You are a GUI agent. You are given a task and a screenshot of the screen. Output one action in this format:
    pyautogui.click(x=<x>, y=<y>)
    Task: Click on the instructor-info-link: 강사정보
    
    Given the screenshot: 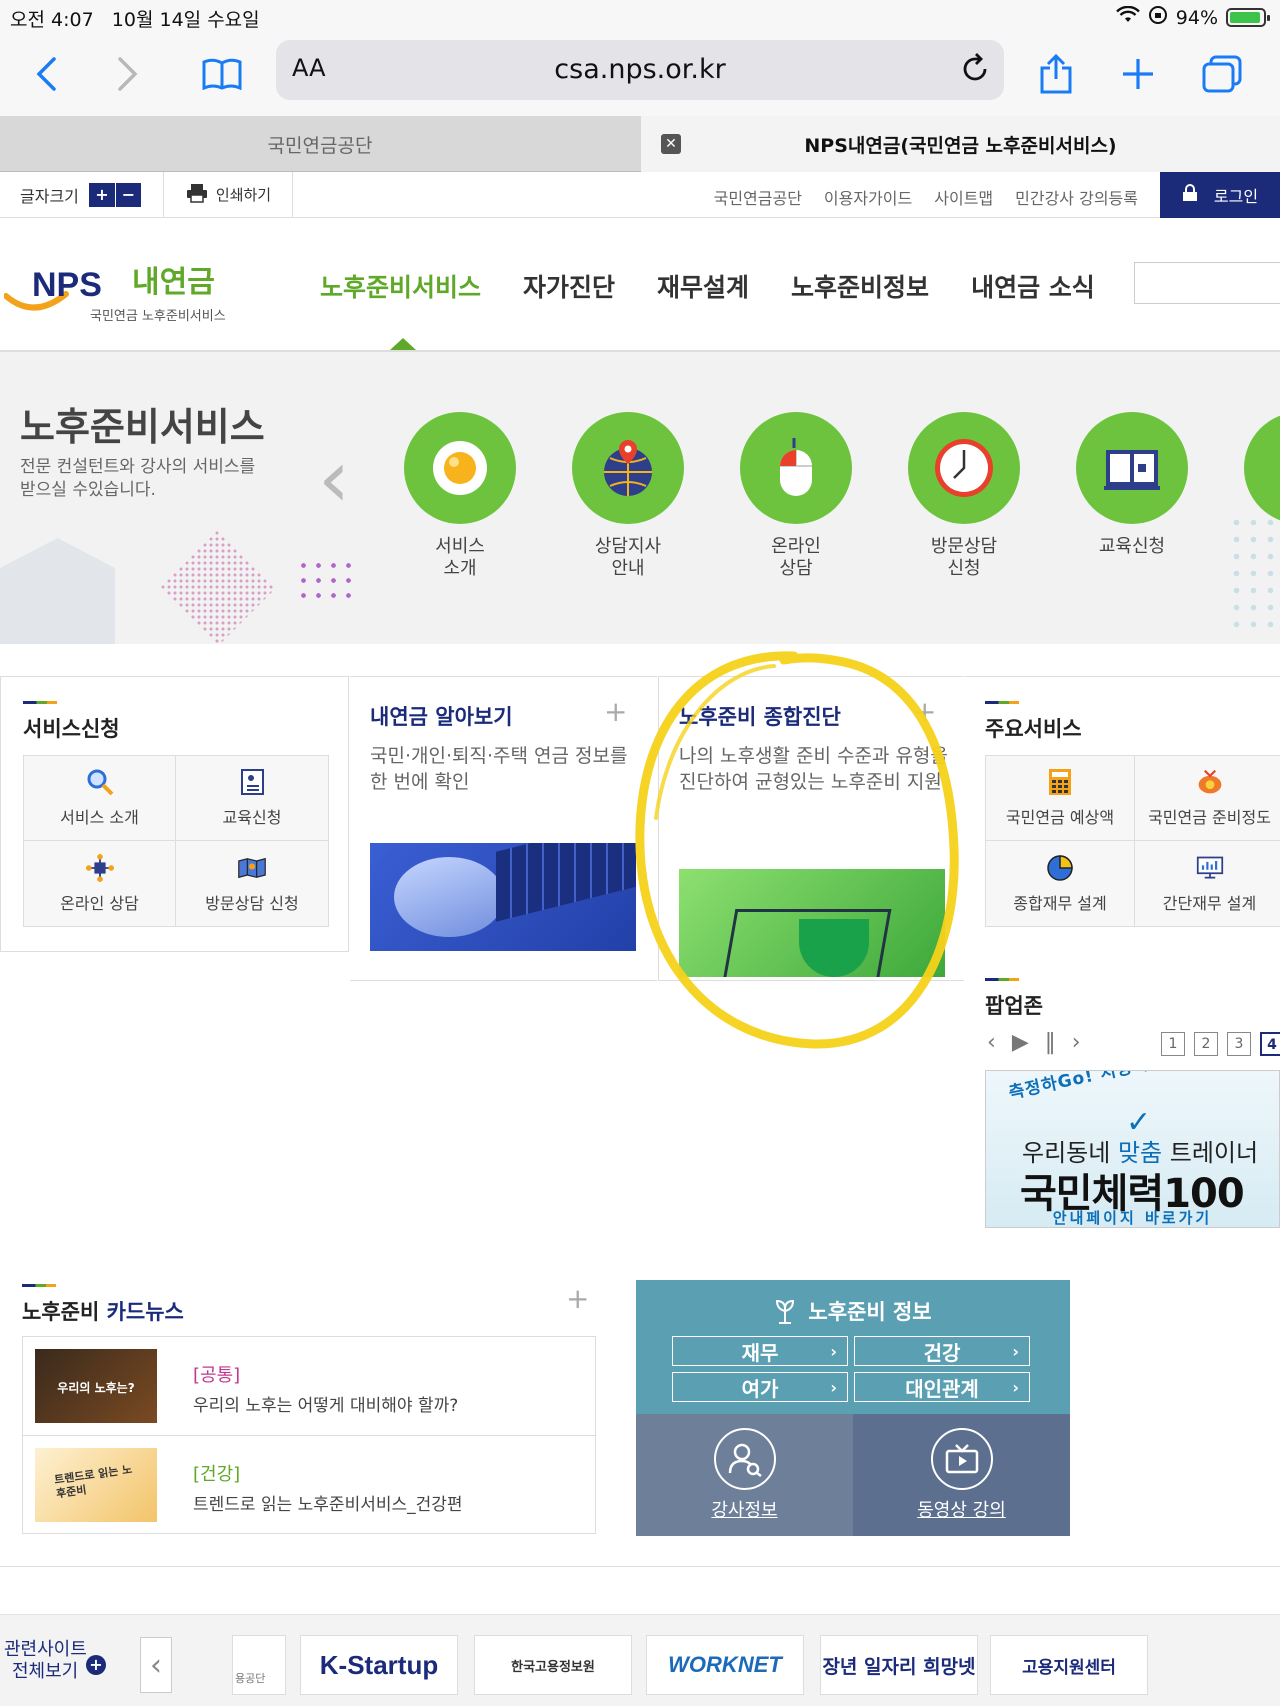 What is the action you would take?
    pyautogui.click(x=744, y=1475)
    